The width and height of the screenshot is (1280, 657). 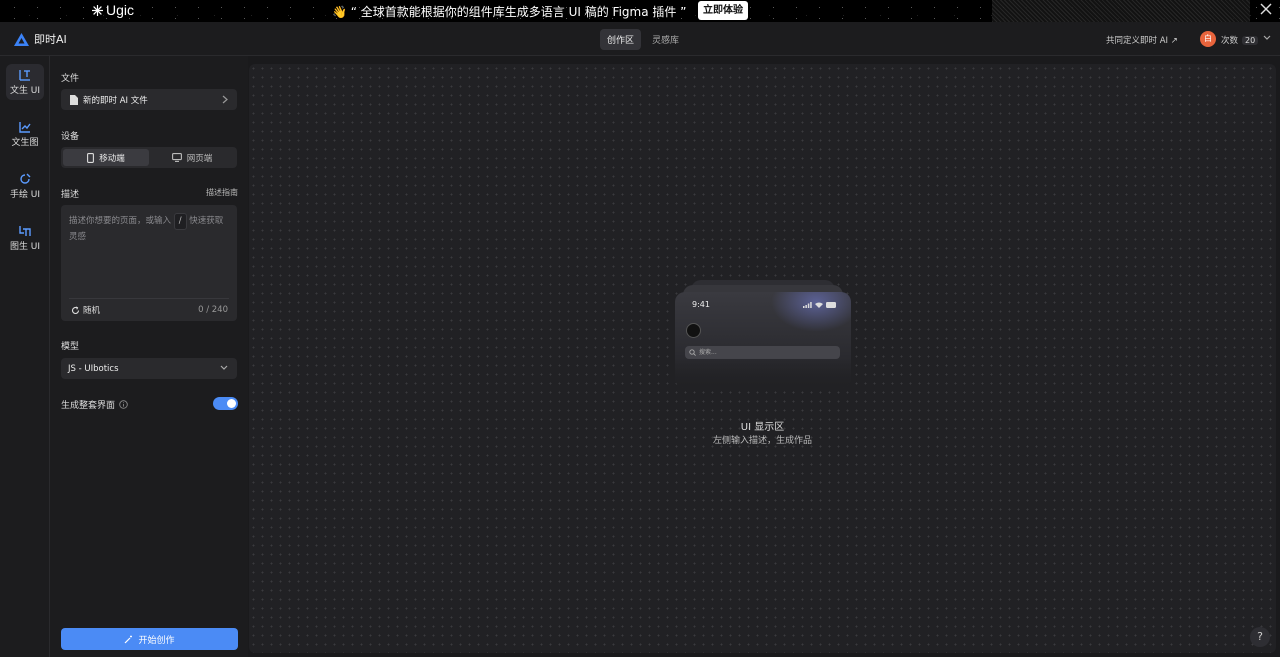 I want to click on top-header: 即时AI 创作区 灵感库 共同定义即时 AI ↗ 白 次数 20, so click(x=640, y=39).